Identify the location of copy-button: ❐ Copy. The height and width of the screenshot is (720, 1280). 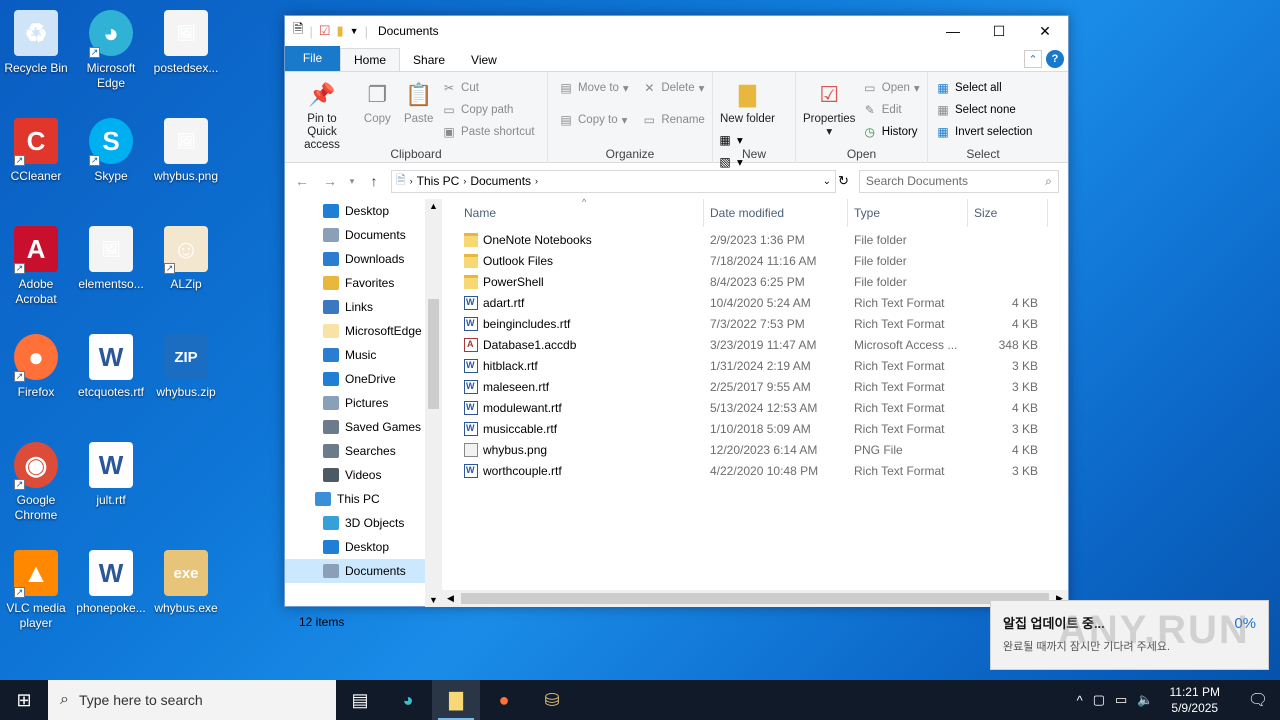
(377, 102).